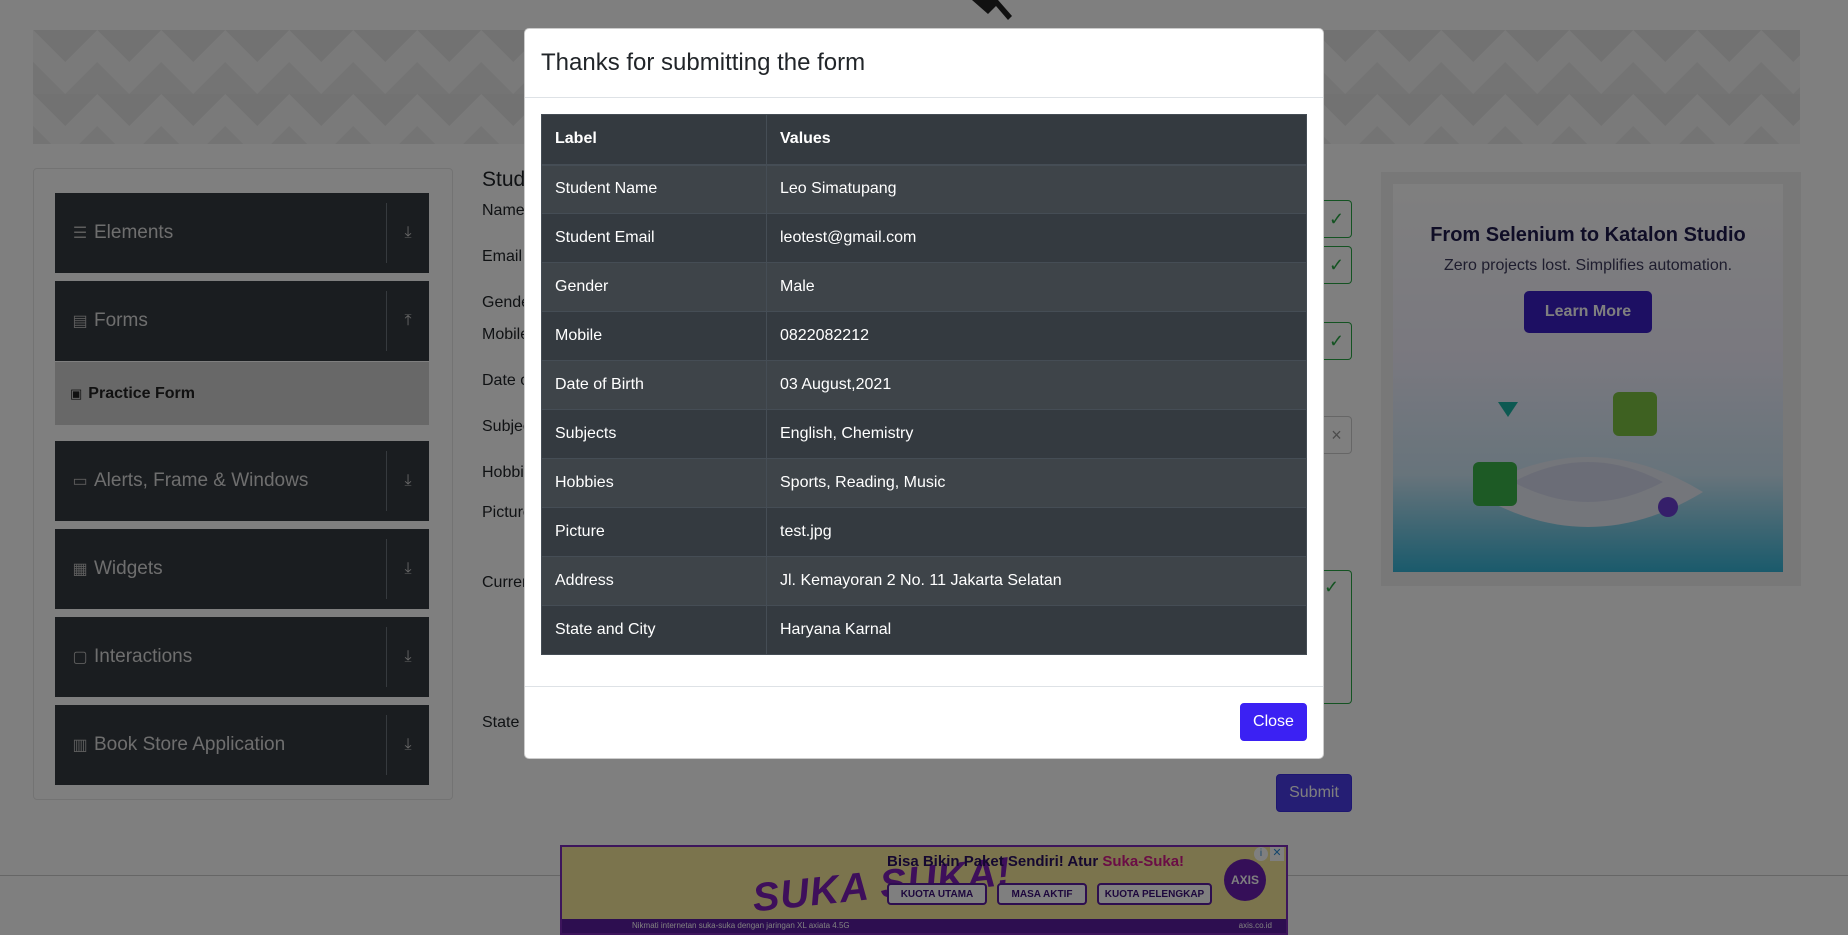  Describe the element at coordinates (654, 336) in the screenshot. I see `row-label: Mobile` at that location.